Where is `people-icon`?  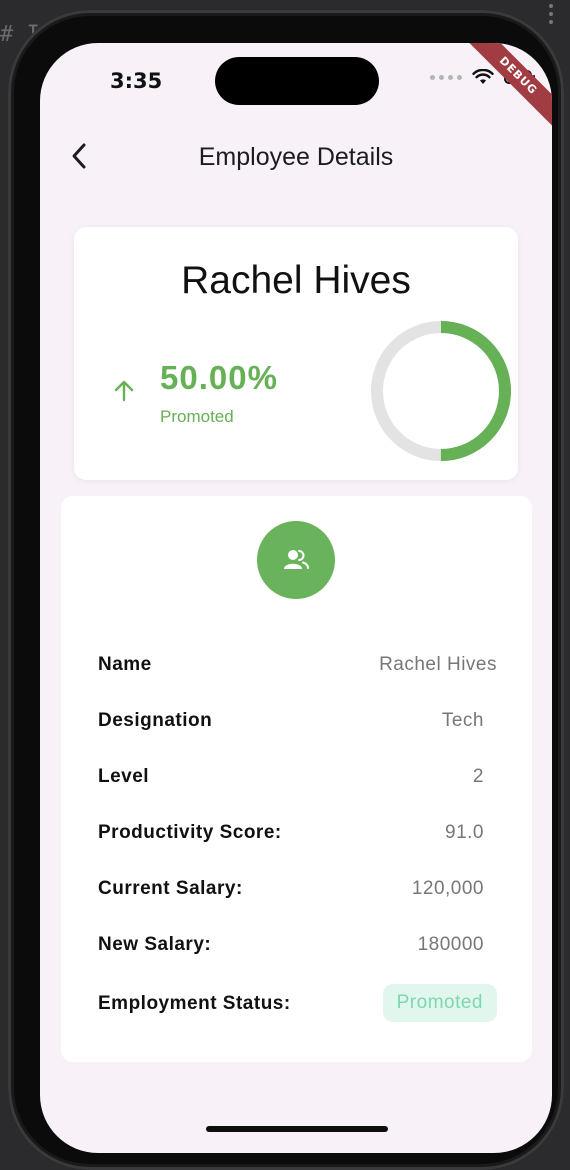 people-icon is located at coordinates (296, 559).